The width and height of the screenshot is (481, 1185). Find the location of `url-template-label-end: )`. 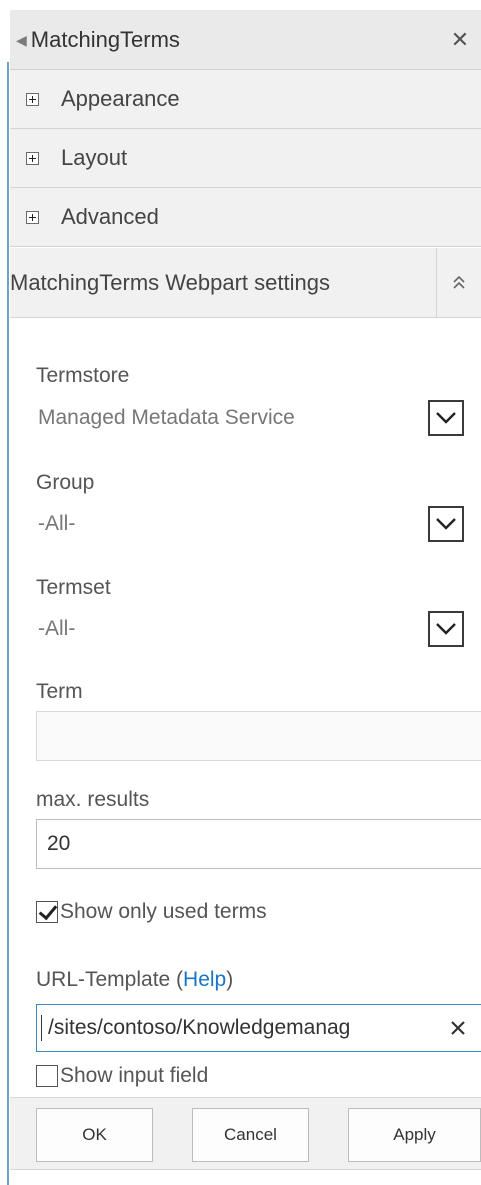

url-template-label-end: ) is located at coordinates (230, 979).